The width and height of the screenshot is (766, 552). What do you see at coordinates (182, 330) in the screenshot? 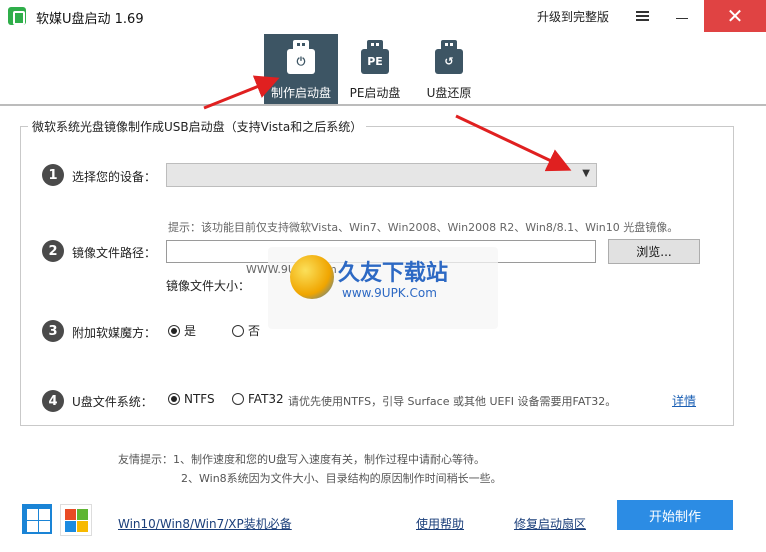
I see `addon-yes-radio: 是` at bounding box center [182, 330].